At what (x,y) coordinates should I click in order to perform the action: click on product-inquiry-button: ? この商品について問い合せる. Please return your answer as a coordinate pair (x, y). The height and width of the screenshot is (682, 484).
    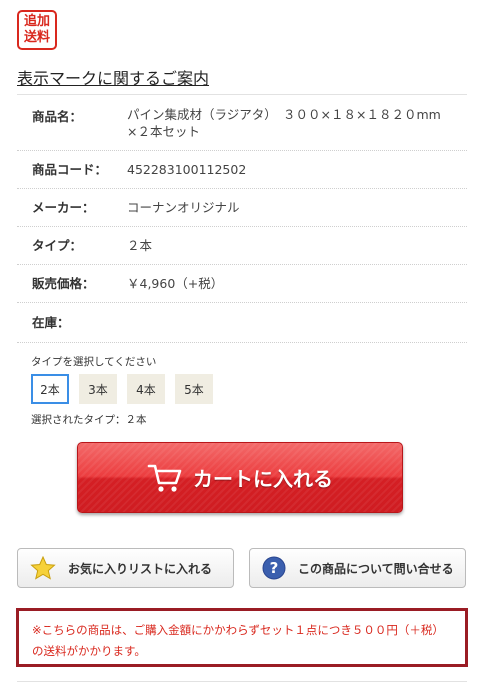
    Looking at the image, I should click on (357, 568).